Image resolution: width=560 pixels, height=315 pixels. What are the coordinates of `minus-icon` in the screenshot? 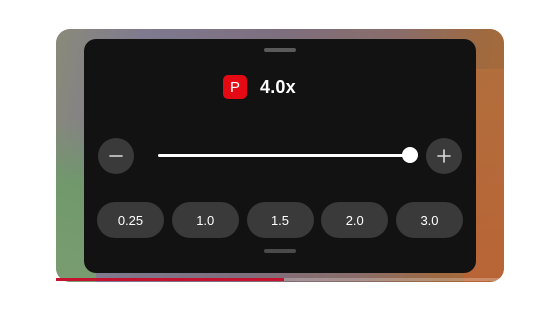 It's located at (116, 156).